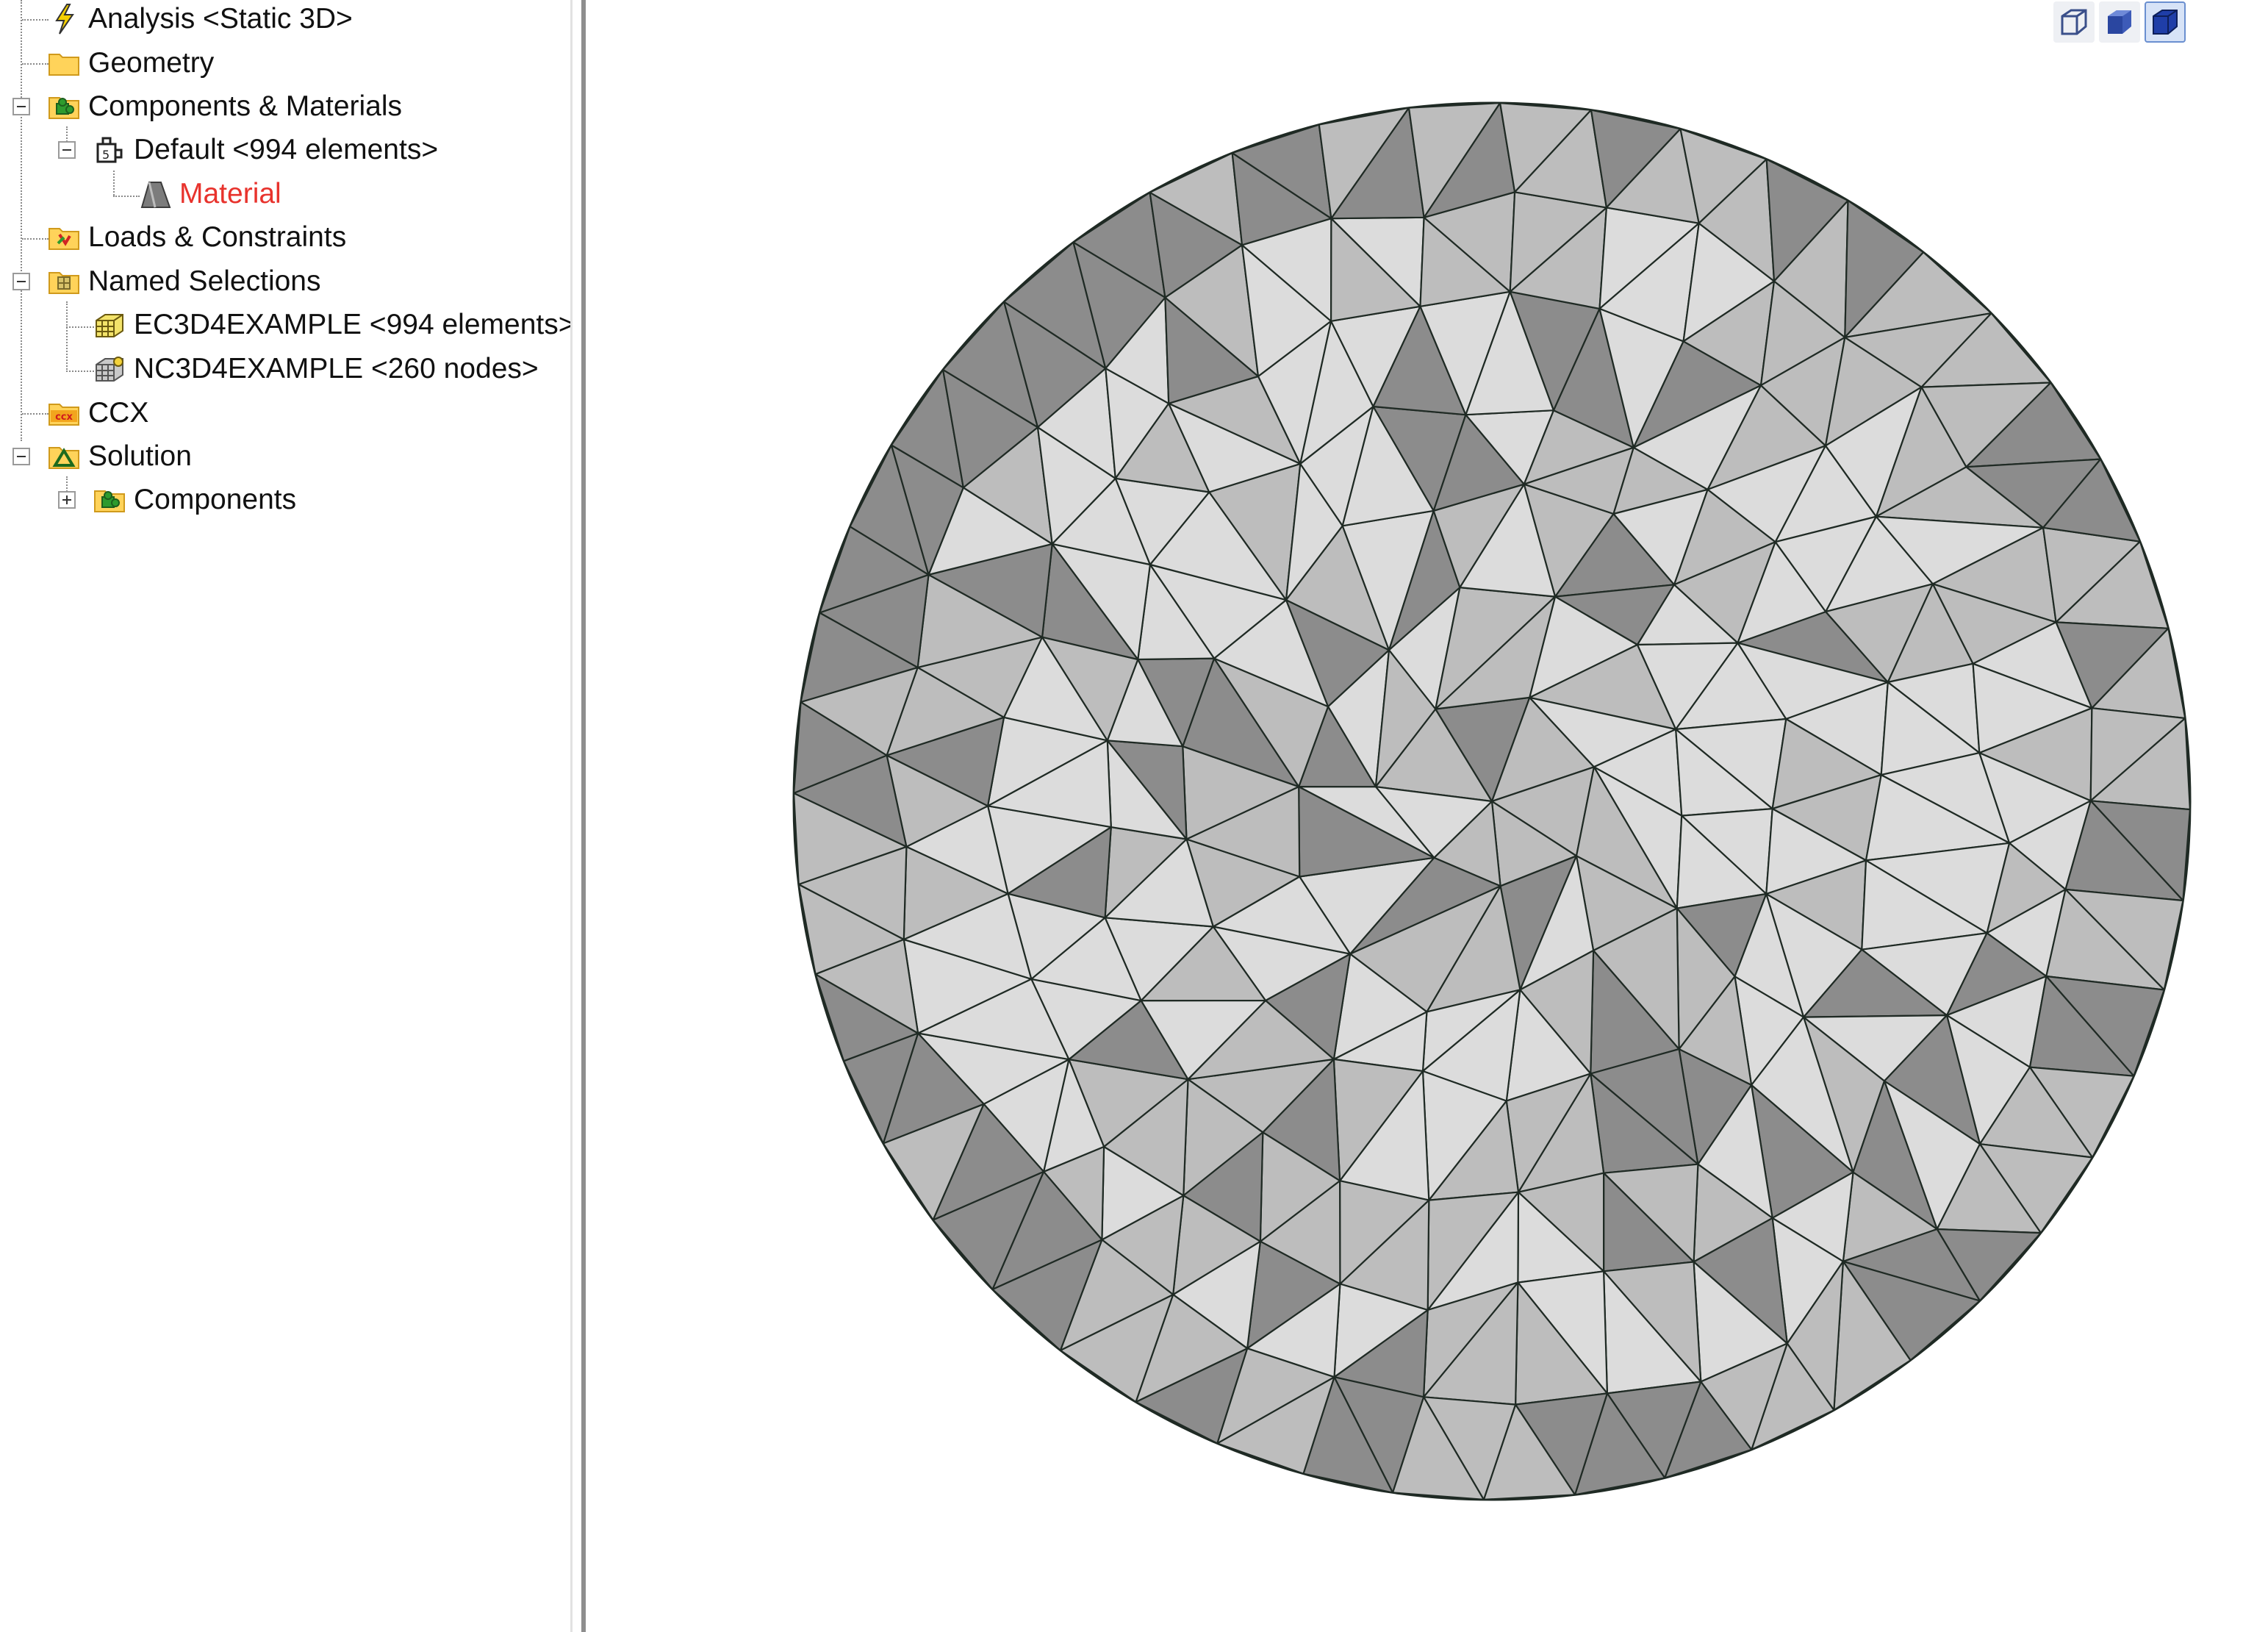  Describe the element at coordinates (336, 369) in the screenshot. I see `tree-item-label: NC3D4EXAMPLE <260 nodes>` at that location.